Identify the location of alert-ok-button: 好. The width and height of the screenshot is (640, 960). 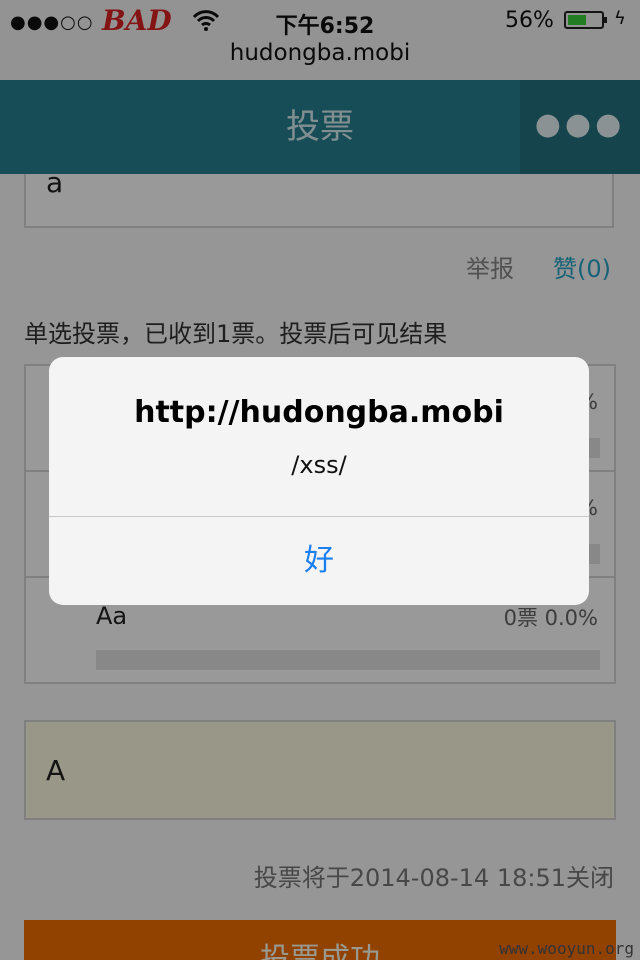
(319, 561).